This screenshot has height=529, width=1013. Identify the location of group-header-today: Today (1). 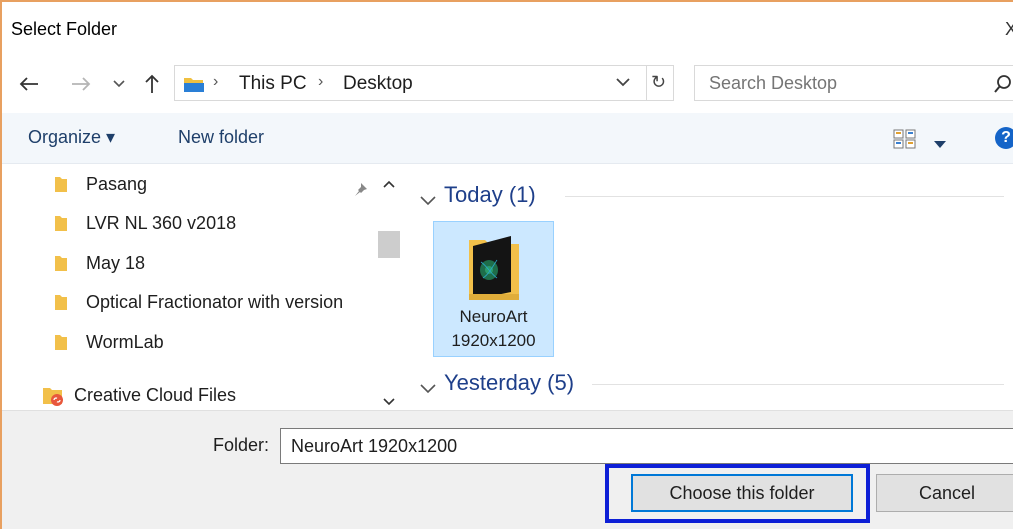
(715, 197).